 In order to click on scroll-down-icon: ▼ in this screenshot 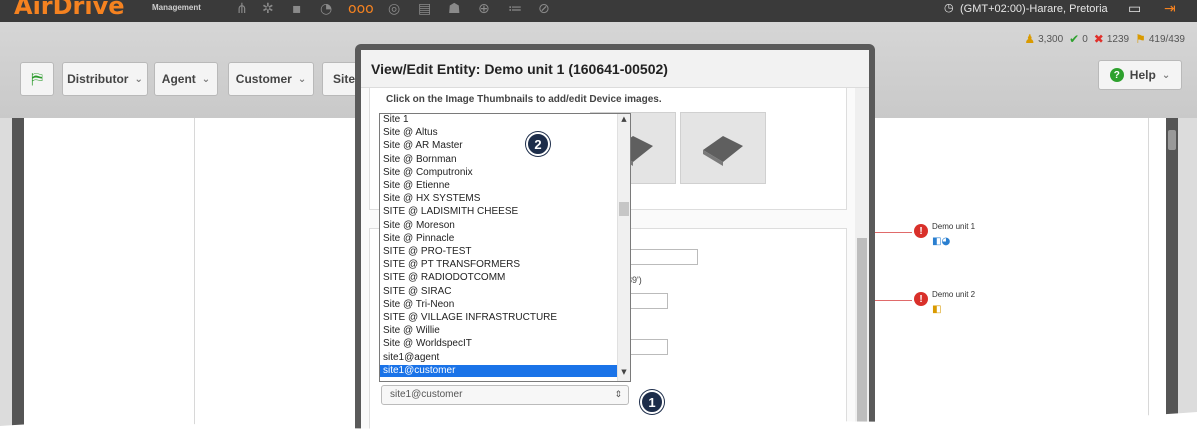, I will do `click(624, 374)`.